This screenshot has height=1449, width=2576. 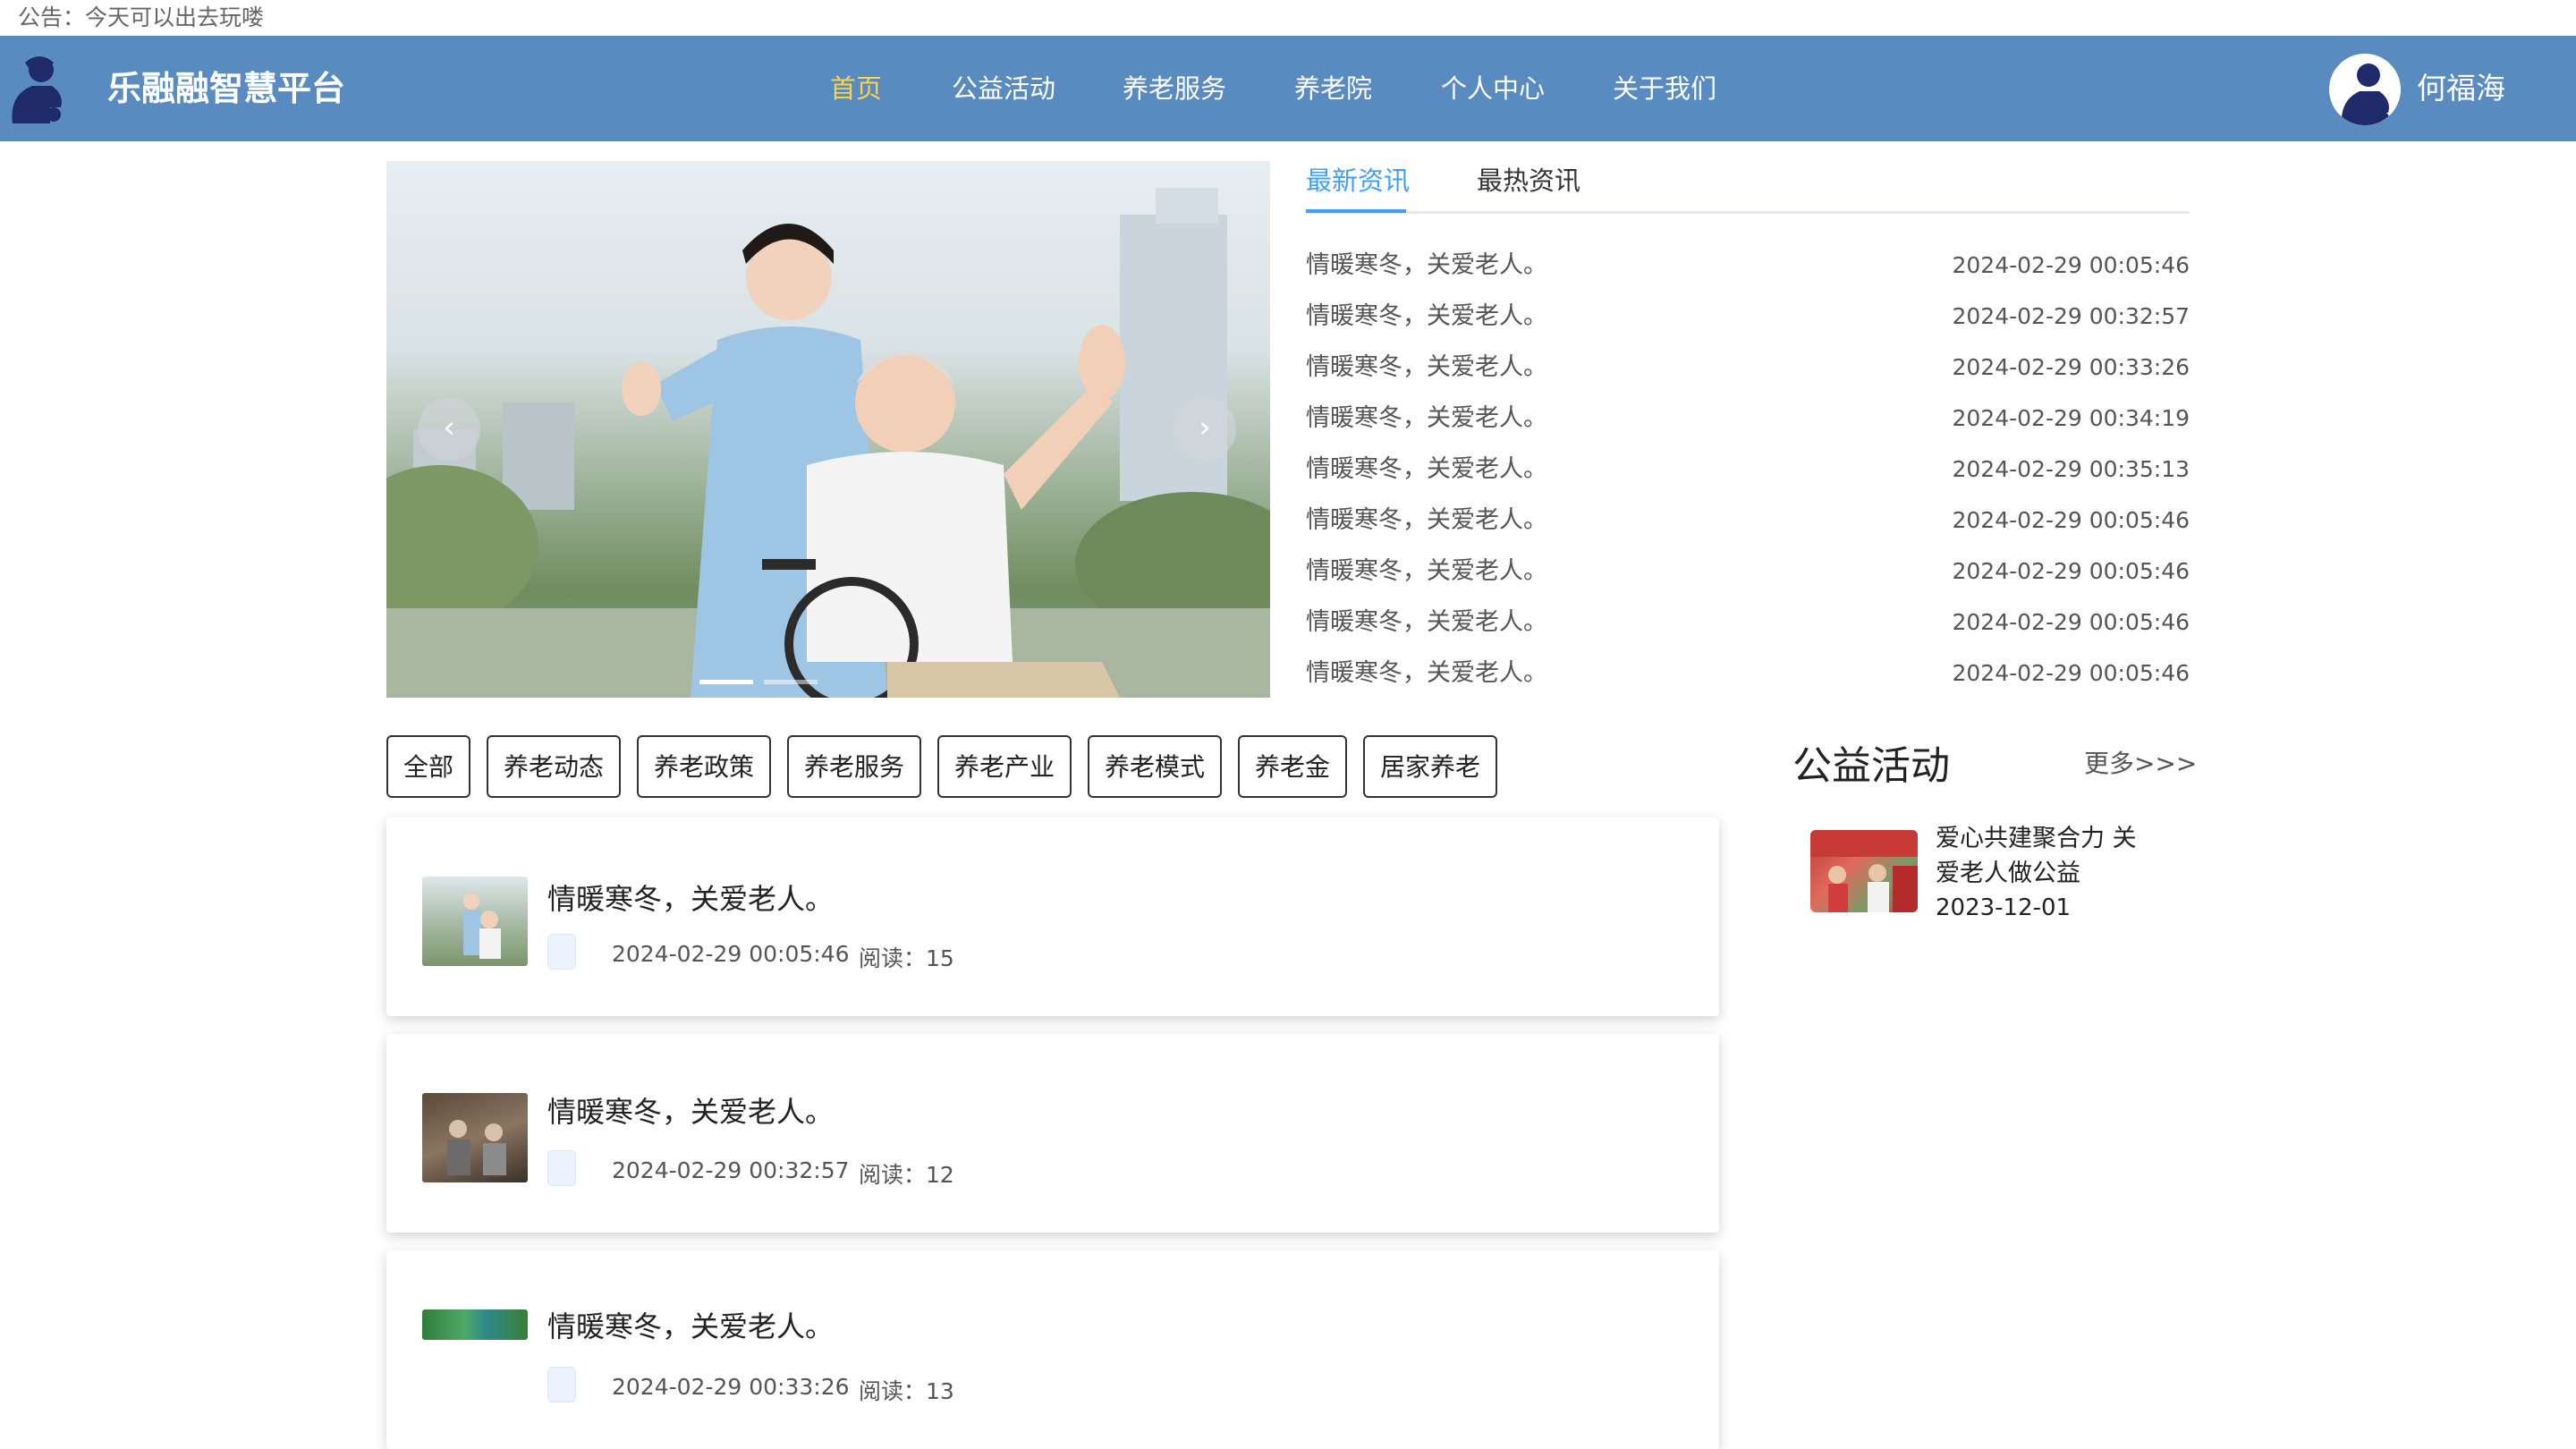 What do you see at coordinates (906, 1391) in the screenshot?
I see `article-read-count: 阅读：13` at bounding box center [906, 1391].